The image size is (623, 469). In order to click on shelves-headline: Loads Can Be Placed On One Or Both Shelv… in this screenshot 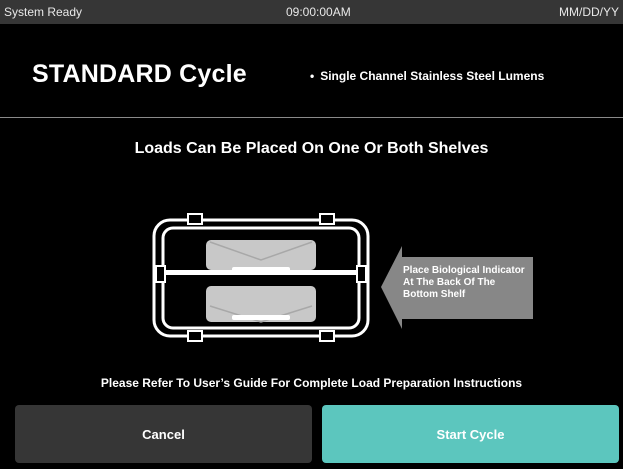, I will do `click(311, 148)`.